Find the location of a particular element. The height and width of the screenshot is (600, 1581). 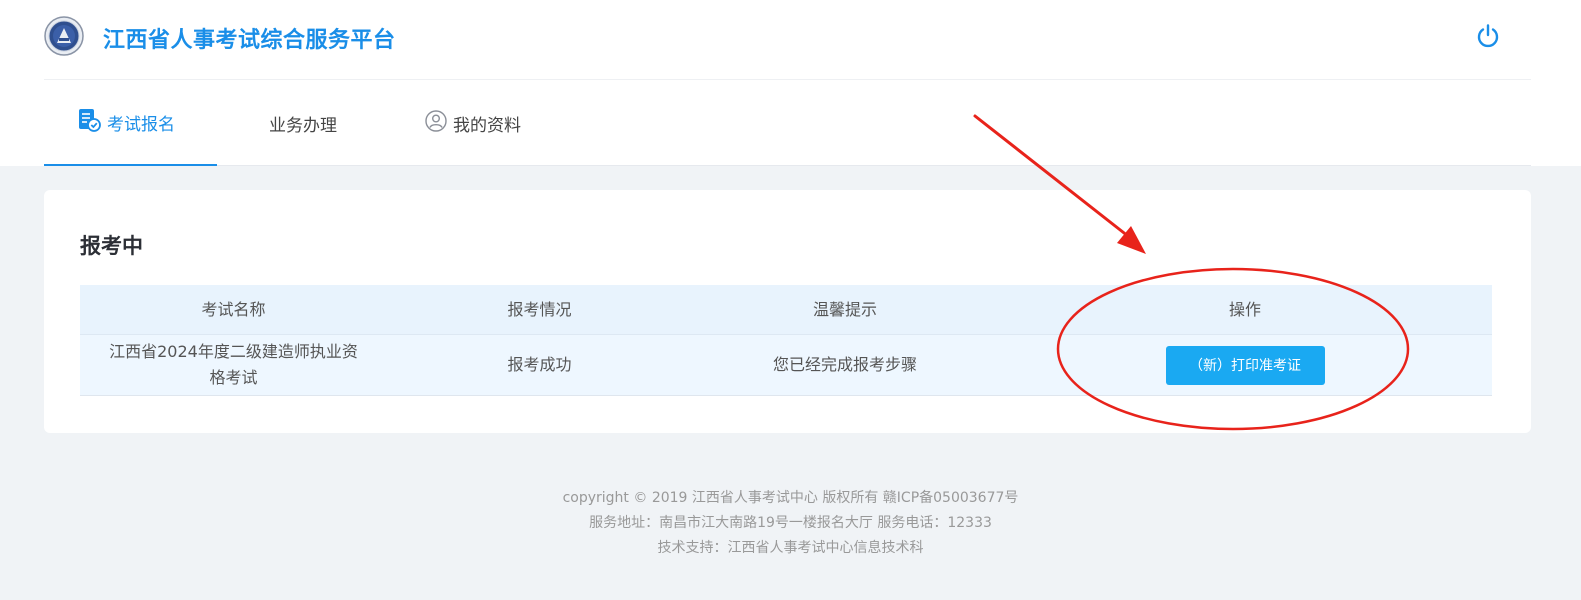

tab-label: 业务办理 is located at coordinates (303, 125).